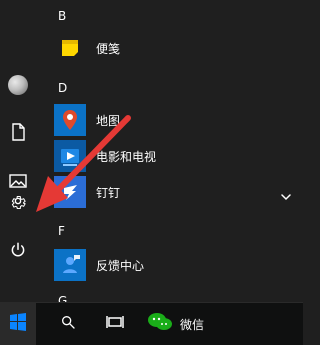 The height and width of the screenshot is (345, 320). What do you see at coordinates (70, 156) in the screenshot?
I see `movies-tv-icon` at bounding box center [70, 156].